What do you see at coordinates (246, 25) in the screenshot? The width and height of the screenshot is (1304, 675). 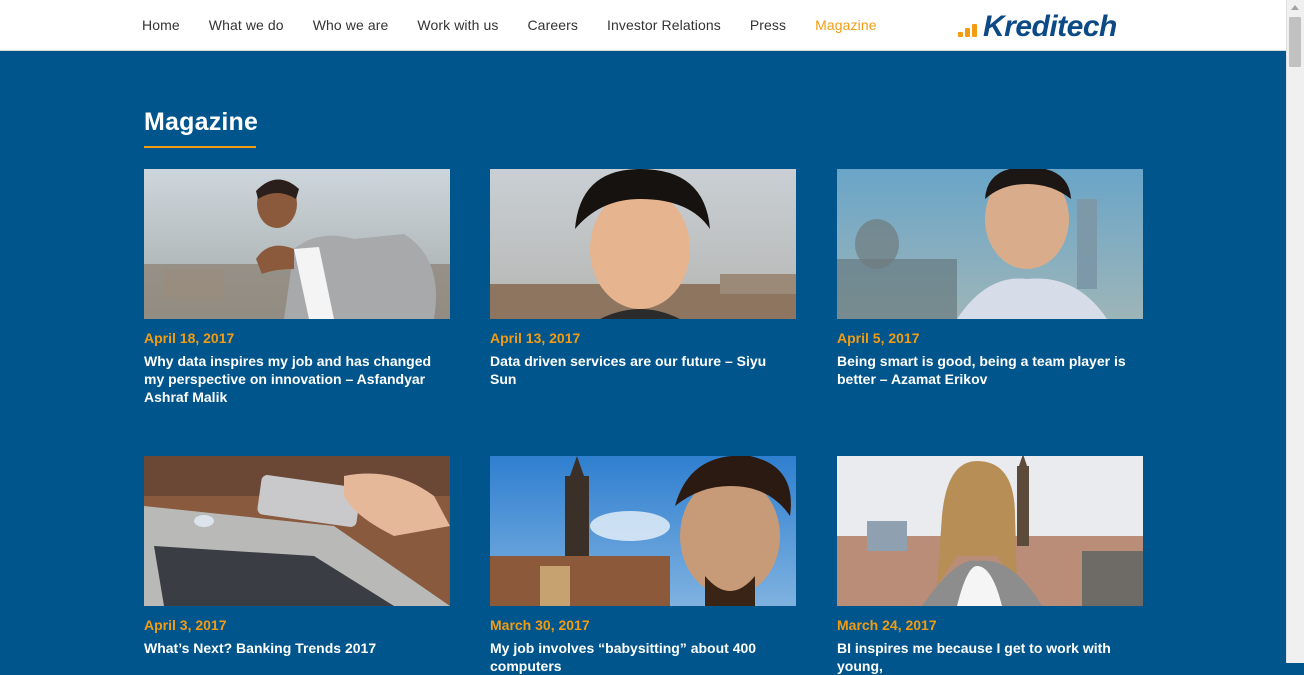 I see `nav-what-we-do: What we do` at bounding box center [246, 25].